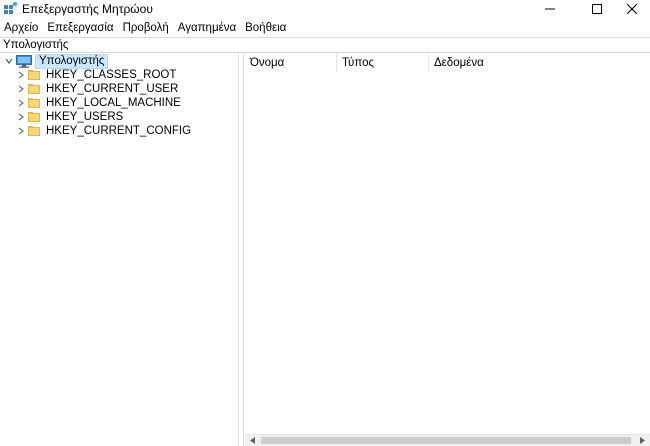 This screenshot has width=650, height=446. I want to click on scrollbar-thumb, so click(446, 440).